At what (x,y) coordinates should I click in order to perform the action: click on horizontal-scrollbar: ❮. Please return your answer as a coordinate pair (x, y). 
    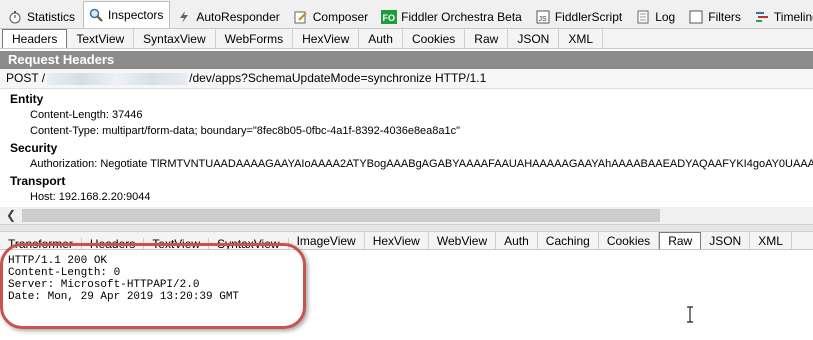
    Looking at the image, I should click on (406, 215).